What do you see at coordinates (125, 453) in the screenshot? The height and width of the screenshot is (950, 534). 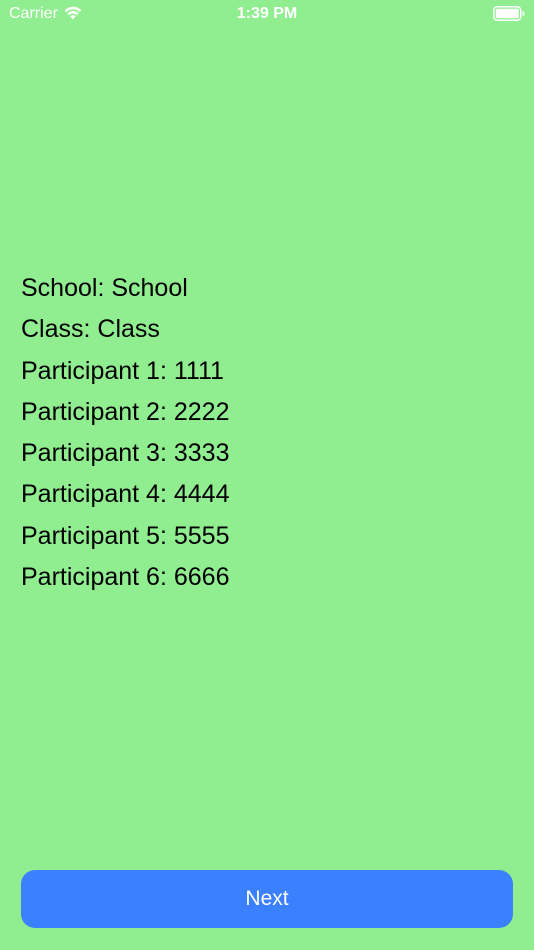 I see `participant-3-line: Participant 3: 3333` at bounding box center [125, 453].